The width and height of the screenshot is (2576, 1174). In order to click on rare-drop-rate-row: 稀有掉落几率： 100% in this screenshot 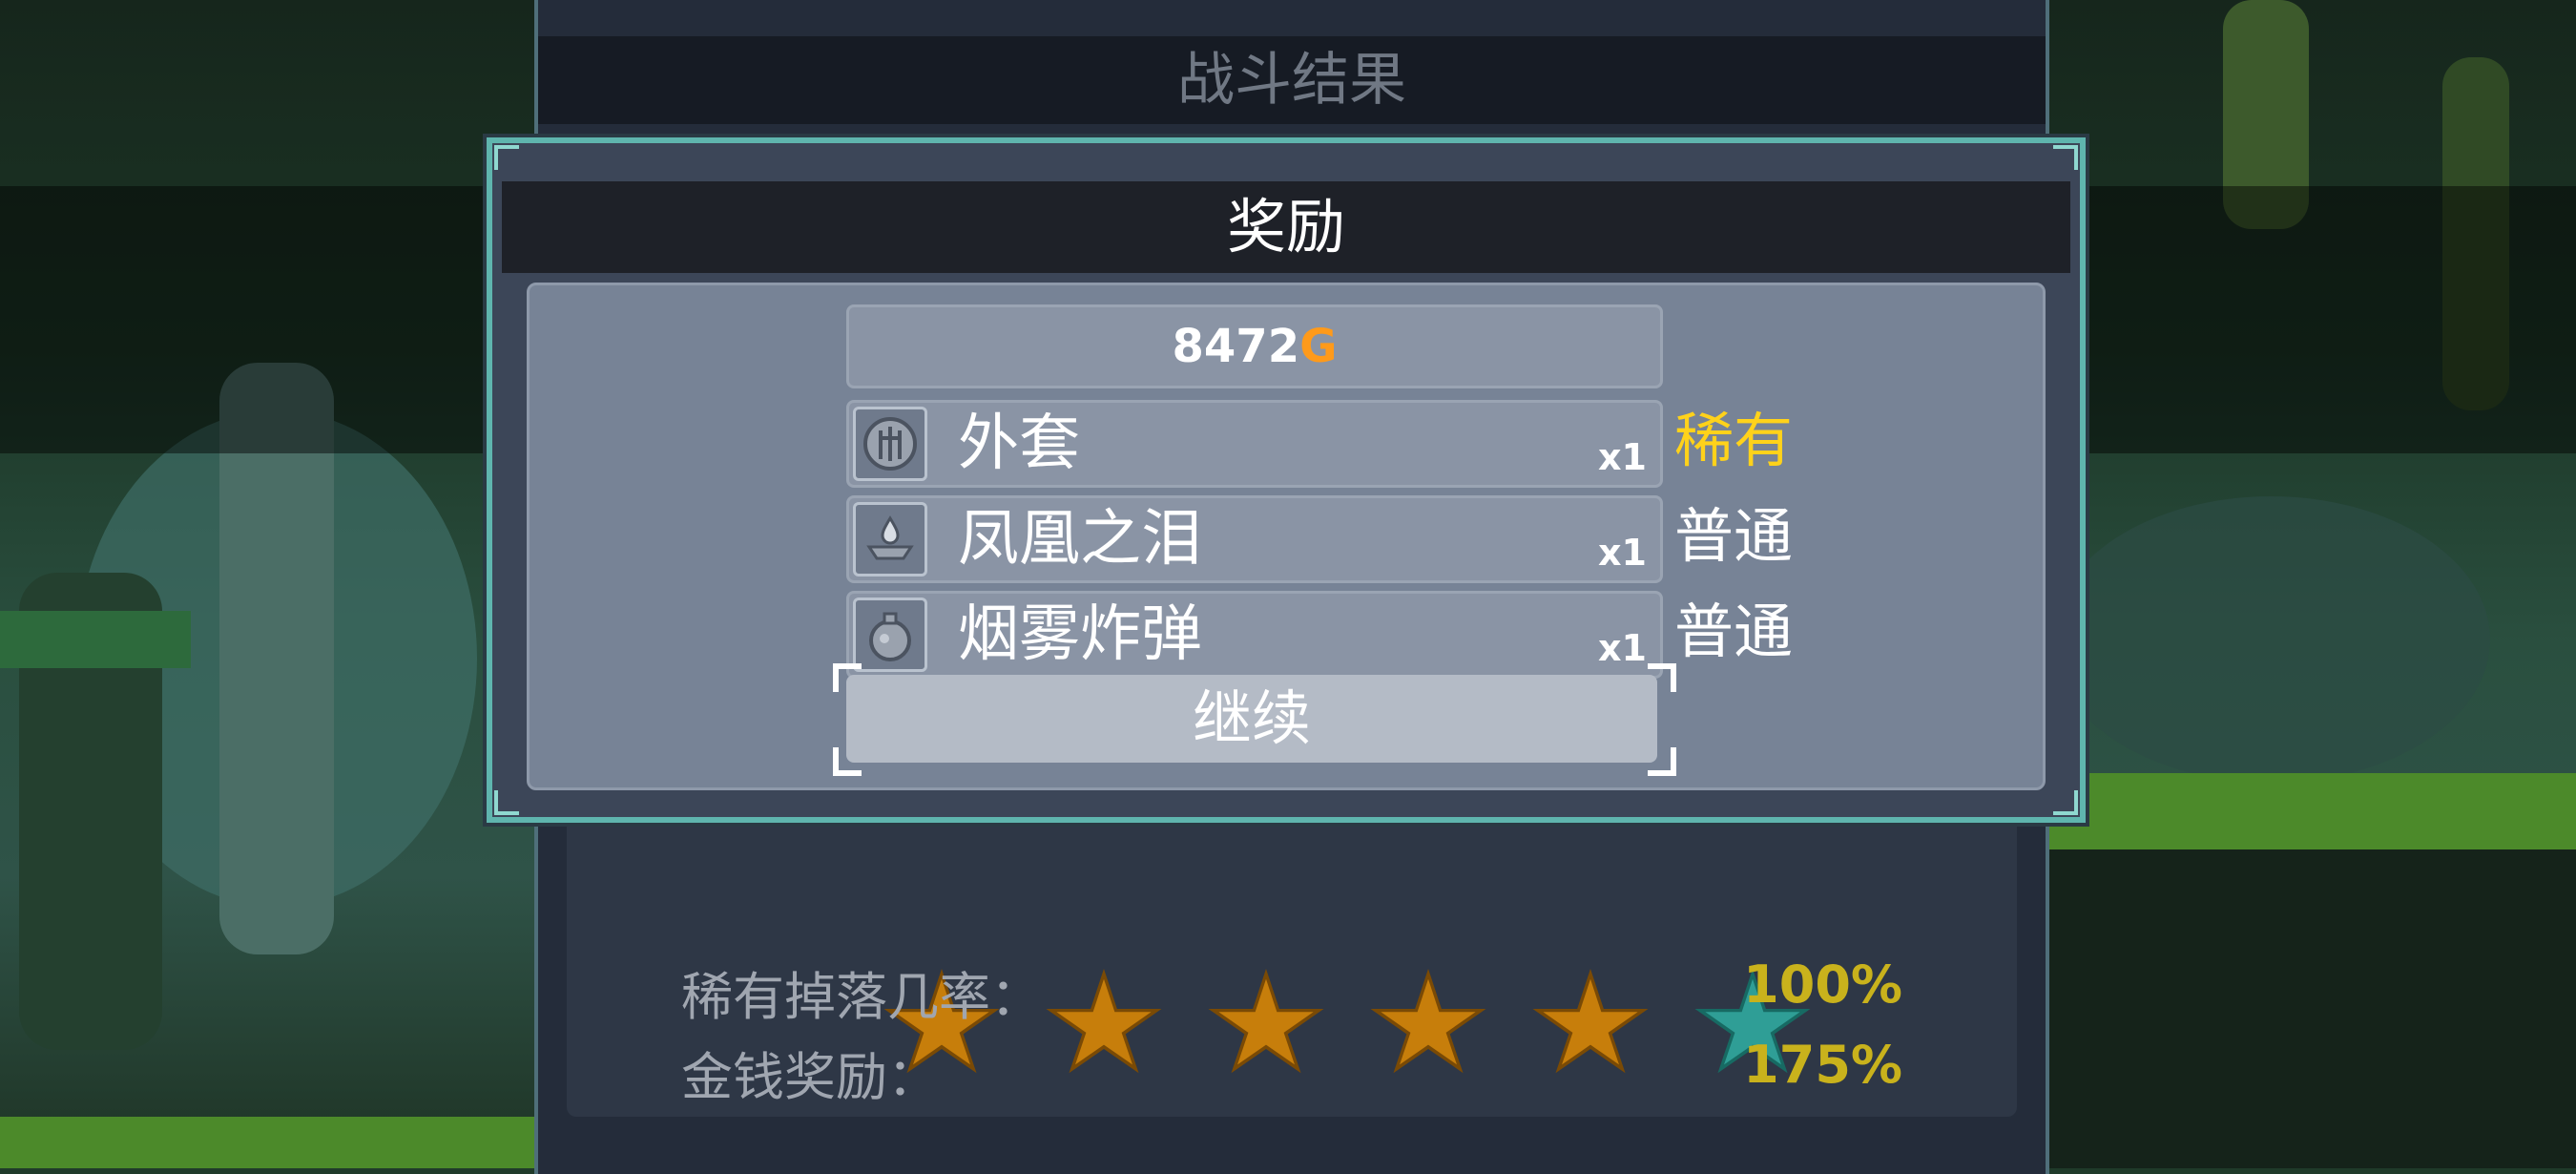, I will do `click(1291, 992)`.